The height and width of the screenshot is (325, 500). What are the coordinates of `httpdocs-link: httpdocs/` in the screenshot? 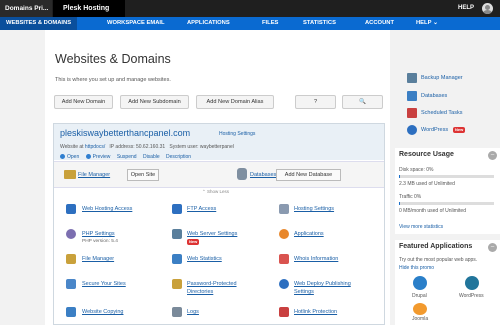 It's located at (95, 147).